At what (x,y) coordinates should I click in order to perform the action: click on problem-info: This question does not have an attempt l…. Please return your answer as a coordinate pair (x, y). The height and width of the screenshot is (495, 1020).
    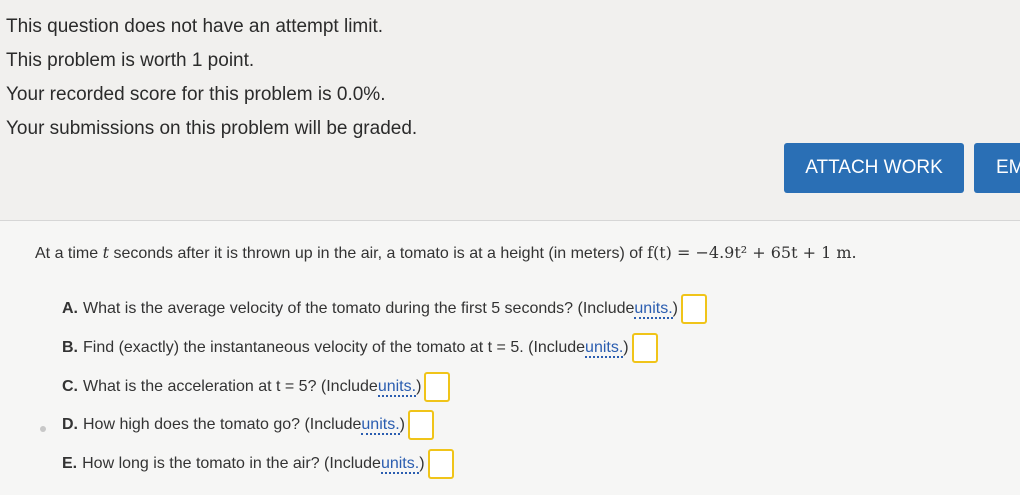
    Looking at the image, I should click on (211, 78).